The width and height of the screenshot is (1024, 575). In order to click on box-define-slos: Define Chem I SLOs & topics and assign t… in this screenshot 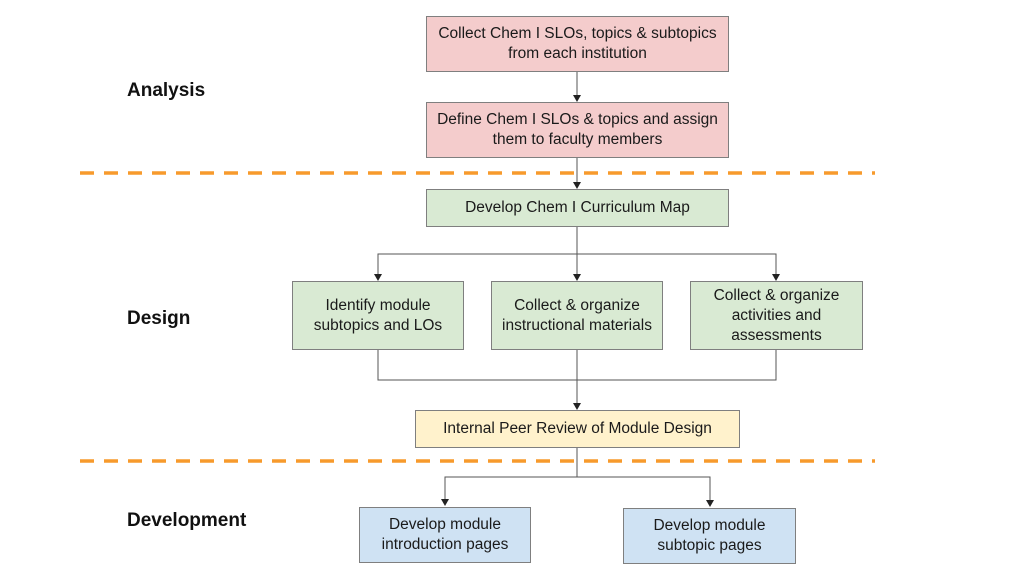, I will do `click(577, 130)`.